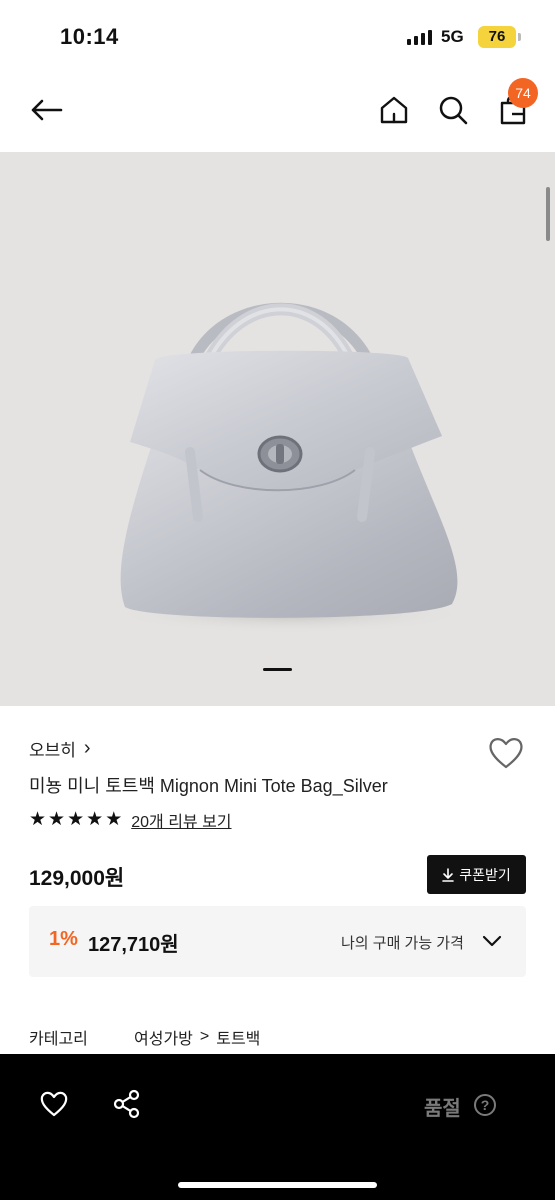  What do you see at coordinates (277, 1185) in the screenshot?
I see `home-indicator` at bounding box center [277, 1185].